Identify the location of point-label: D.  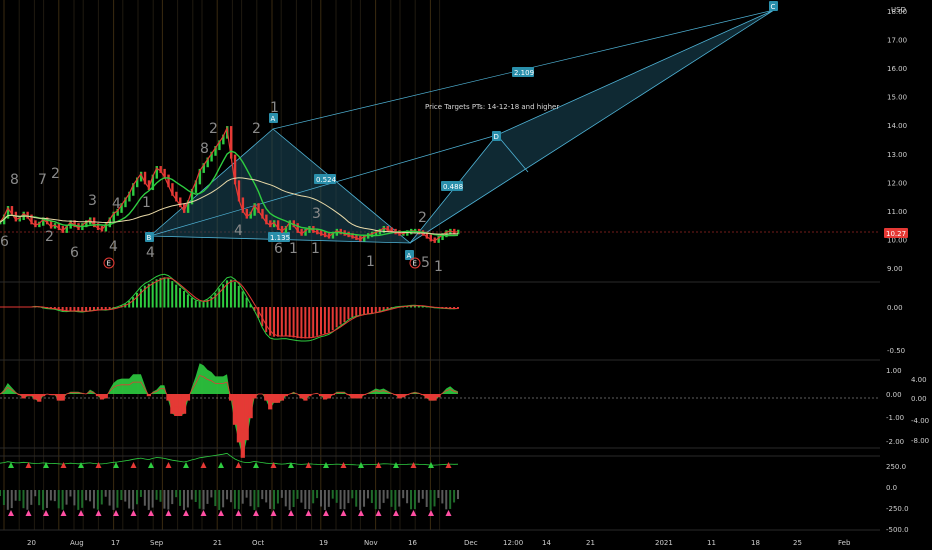
(496, 137).